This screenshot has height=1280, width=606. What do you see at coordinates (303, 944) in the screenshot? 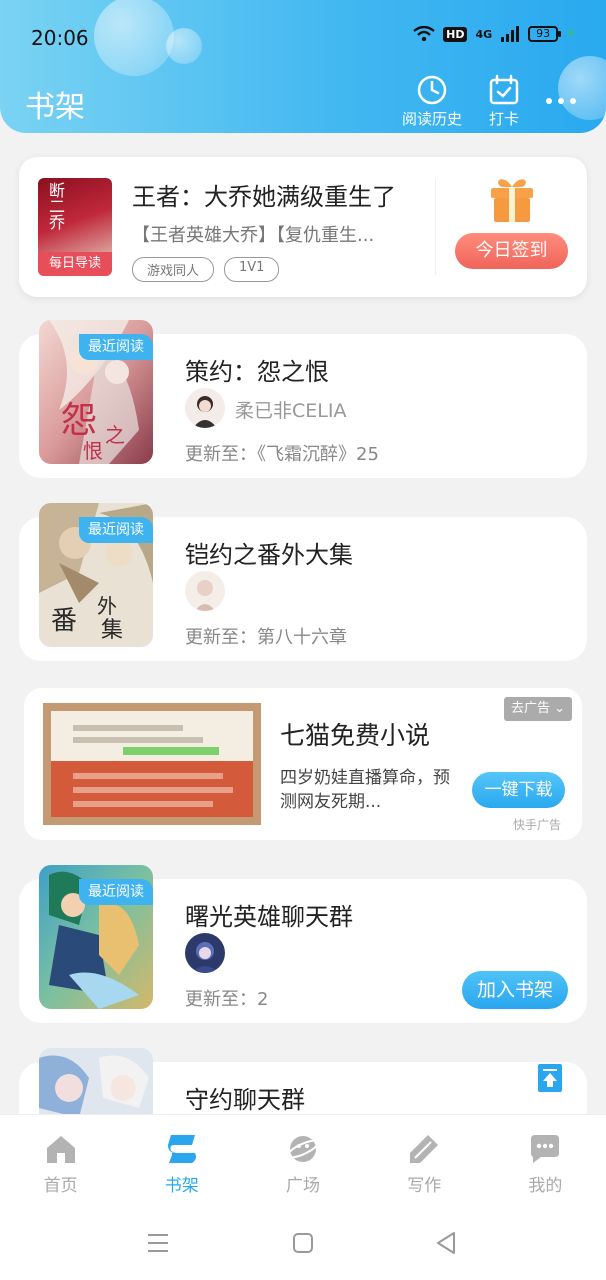
I see `book-card: 最近阅读 曙光英雄聊天群 更新至：2 加入书架` at bounding box center [303, 944].